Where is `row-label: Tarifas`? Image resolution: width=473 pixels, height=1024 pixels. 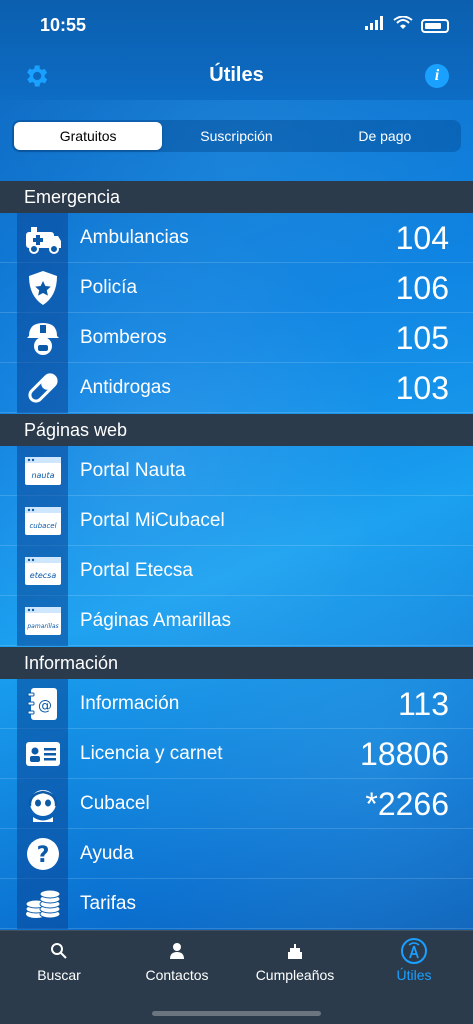
row-label: Tarifas is located at coordinates (108, 903).